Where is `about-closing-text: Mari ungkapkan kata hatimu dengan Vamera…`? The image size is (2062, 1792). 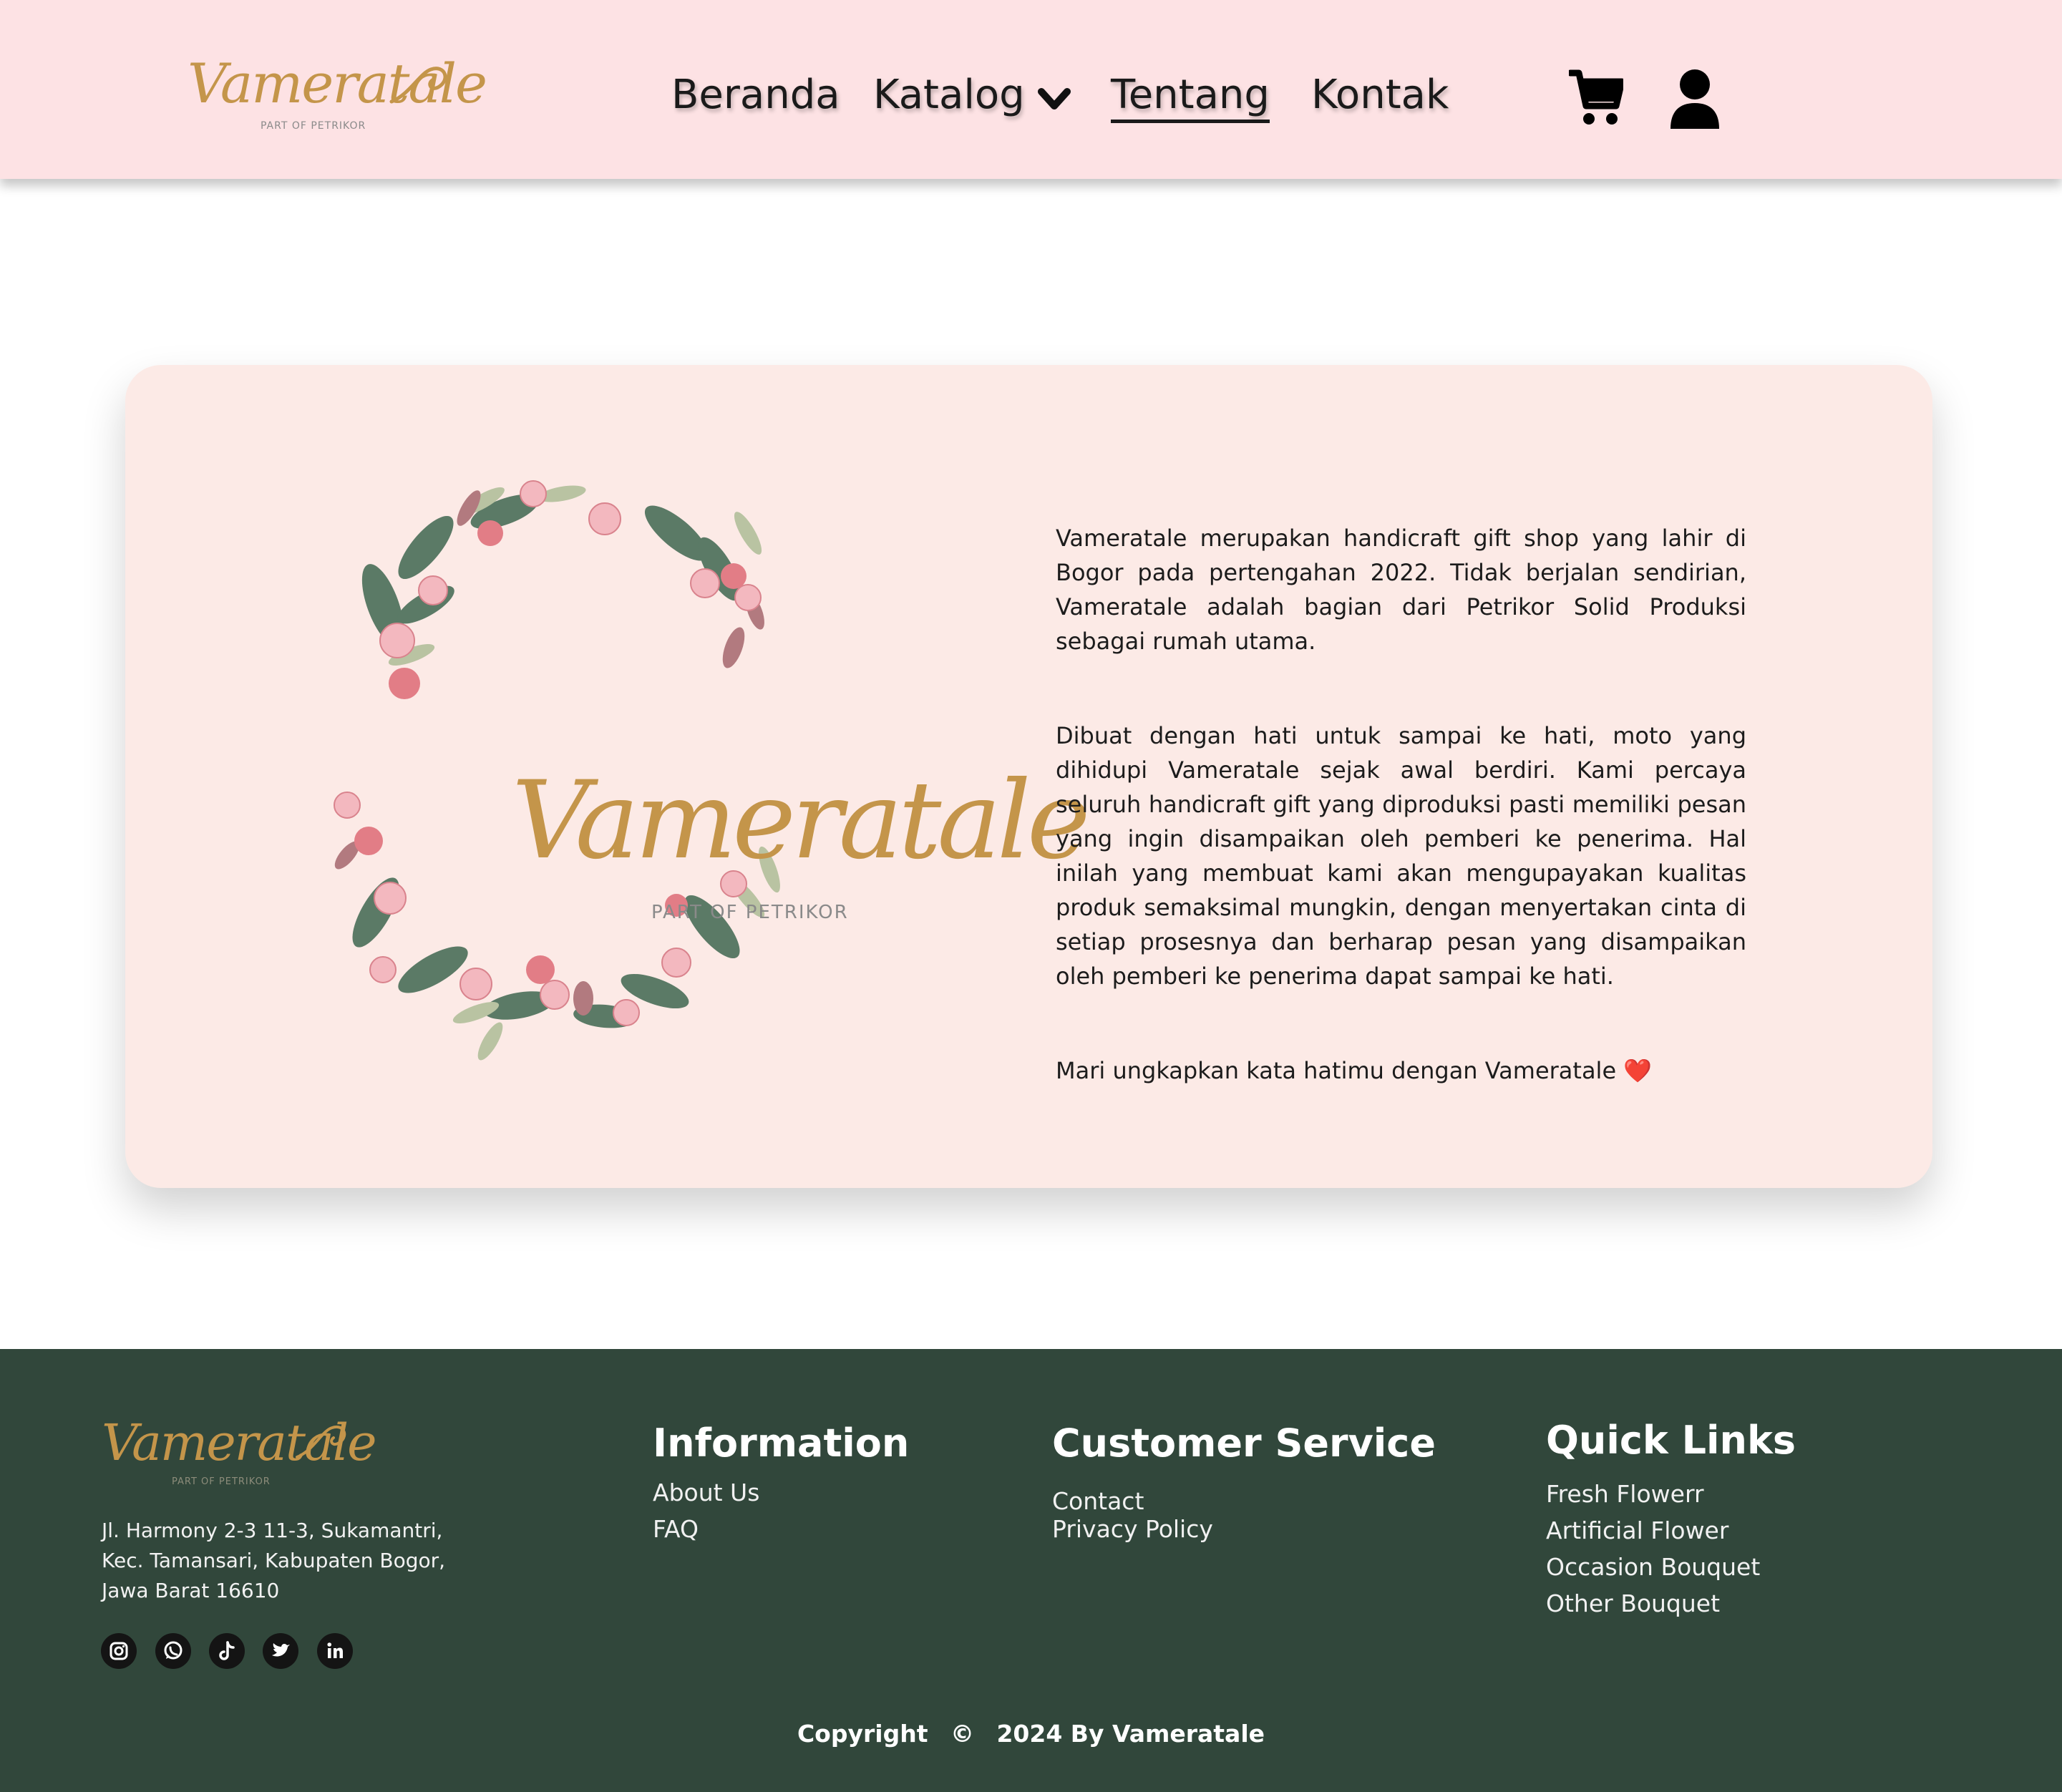 about-closing-text: Mari ungkapkan kata hatimu dengan Vamera… is located at coordinates (1336, 1070).